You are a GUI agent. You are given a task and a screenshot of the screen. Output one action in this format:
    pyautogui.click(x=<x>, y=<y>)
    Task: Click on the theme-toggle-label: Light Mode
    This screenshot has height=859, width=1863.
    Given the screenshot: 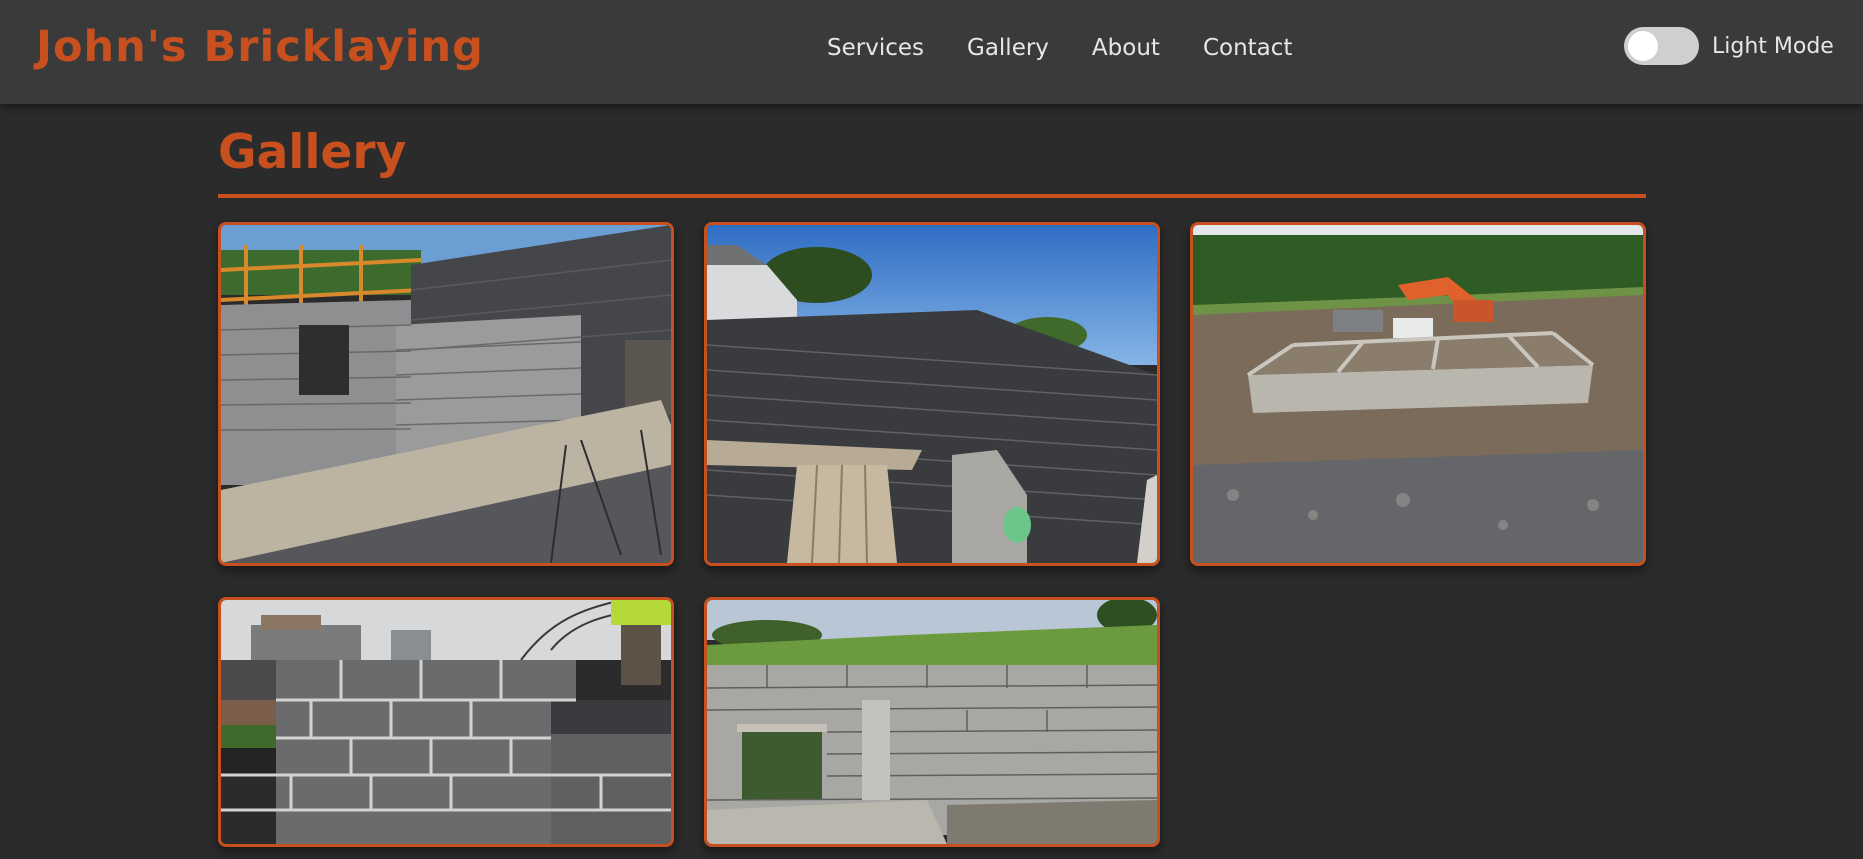 What is the action you would take?
    pyautogui.click(x=1773, y=46)
    